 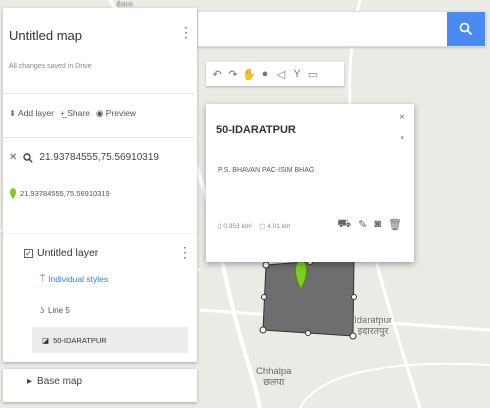 What do you see at coordinates (185, 252) in the screenshot?
I see `layer-options-kebab-icon: ⋮` at bounding box center [185, 252].